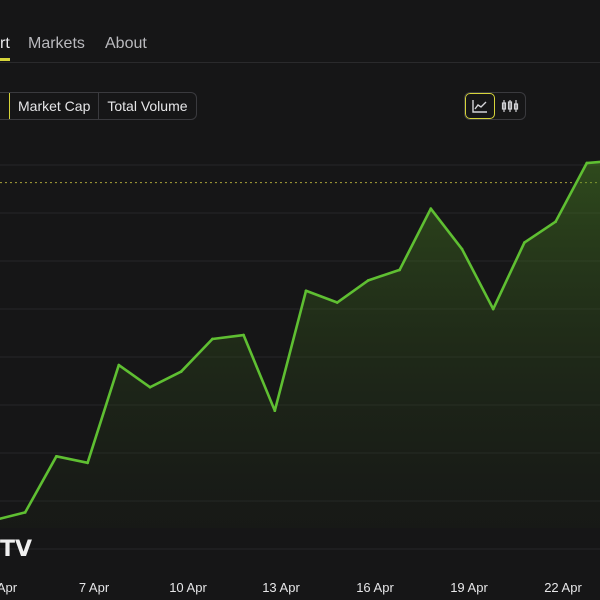 The width and height of the screenshot is (600, 600). I want to click on x-tick-label: 13 Apr, so click(281, 587).